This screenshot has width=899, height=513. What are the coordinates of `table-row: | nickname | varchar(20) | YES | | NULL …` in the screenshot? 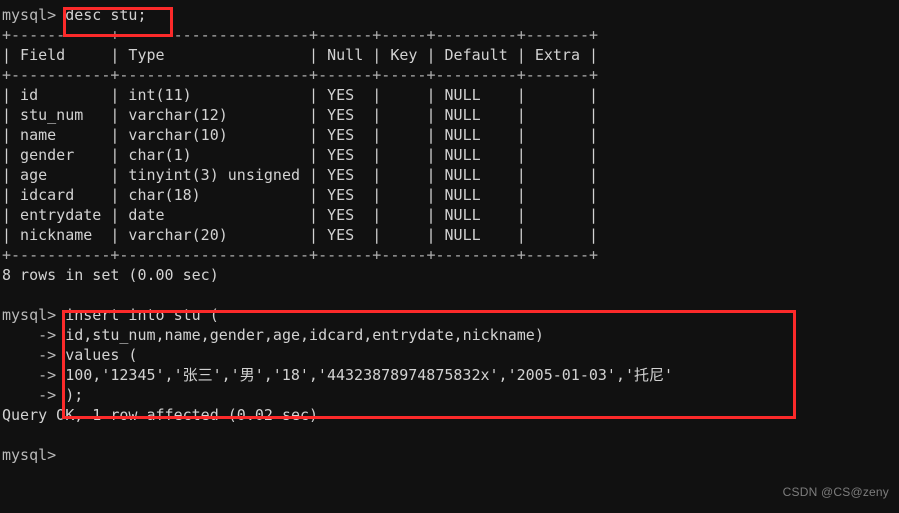 It's located at (300, 235).